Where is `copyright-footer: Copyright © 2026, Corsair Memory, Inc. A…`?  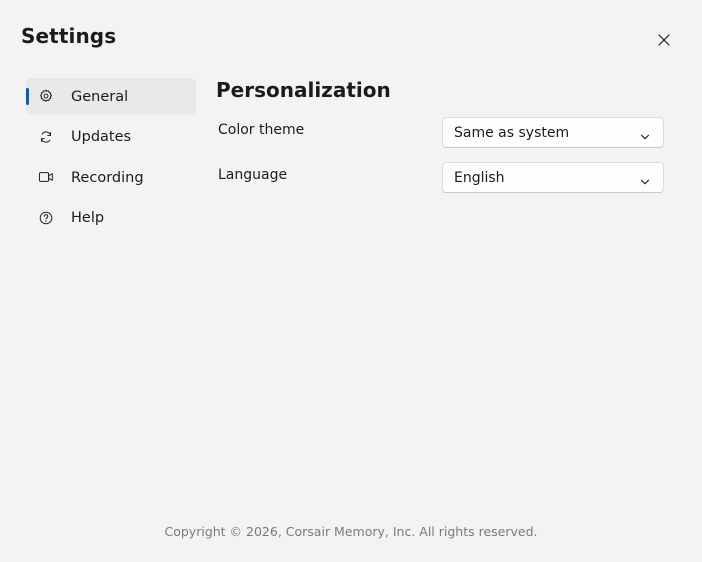 copyright-footer: Copyright © 2026, Corsair Memory, Inc. A… is located at coordinates (351, 531).